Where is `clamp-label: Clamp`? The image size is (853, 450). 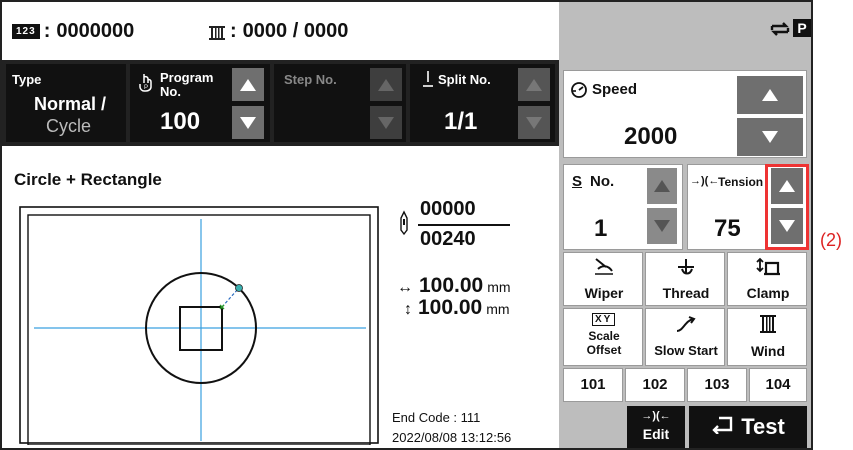
clamp-label: Clamp is located at coordinates (768, 293).